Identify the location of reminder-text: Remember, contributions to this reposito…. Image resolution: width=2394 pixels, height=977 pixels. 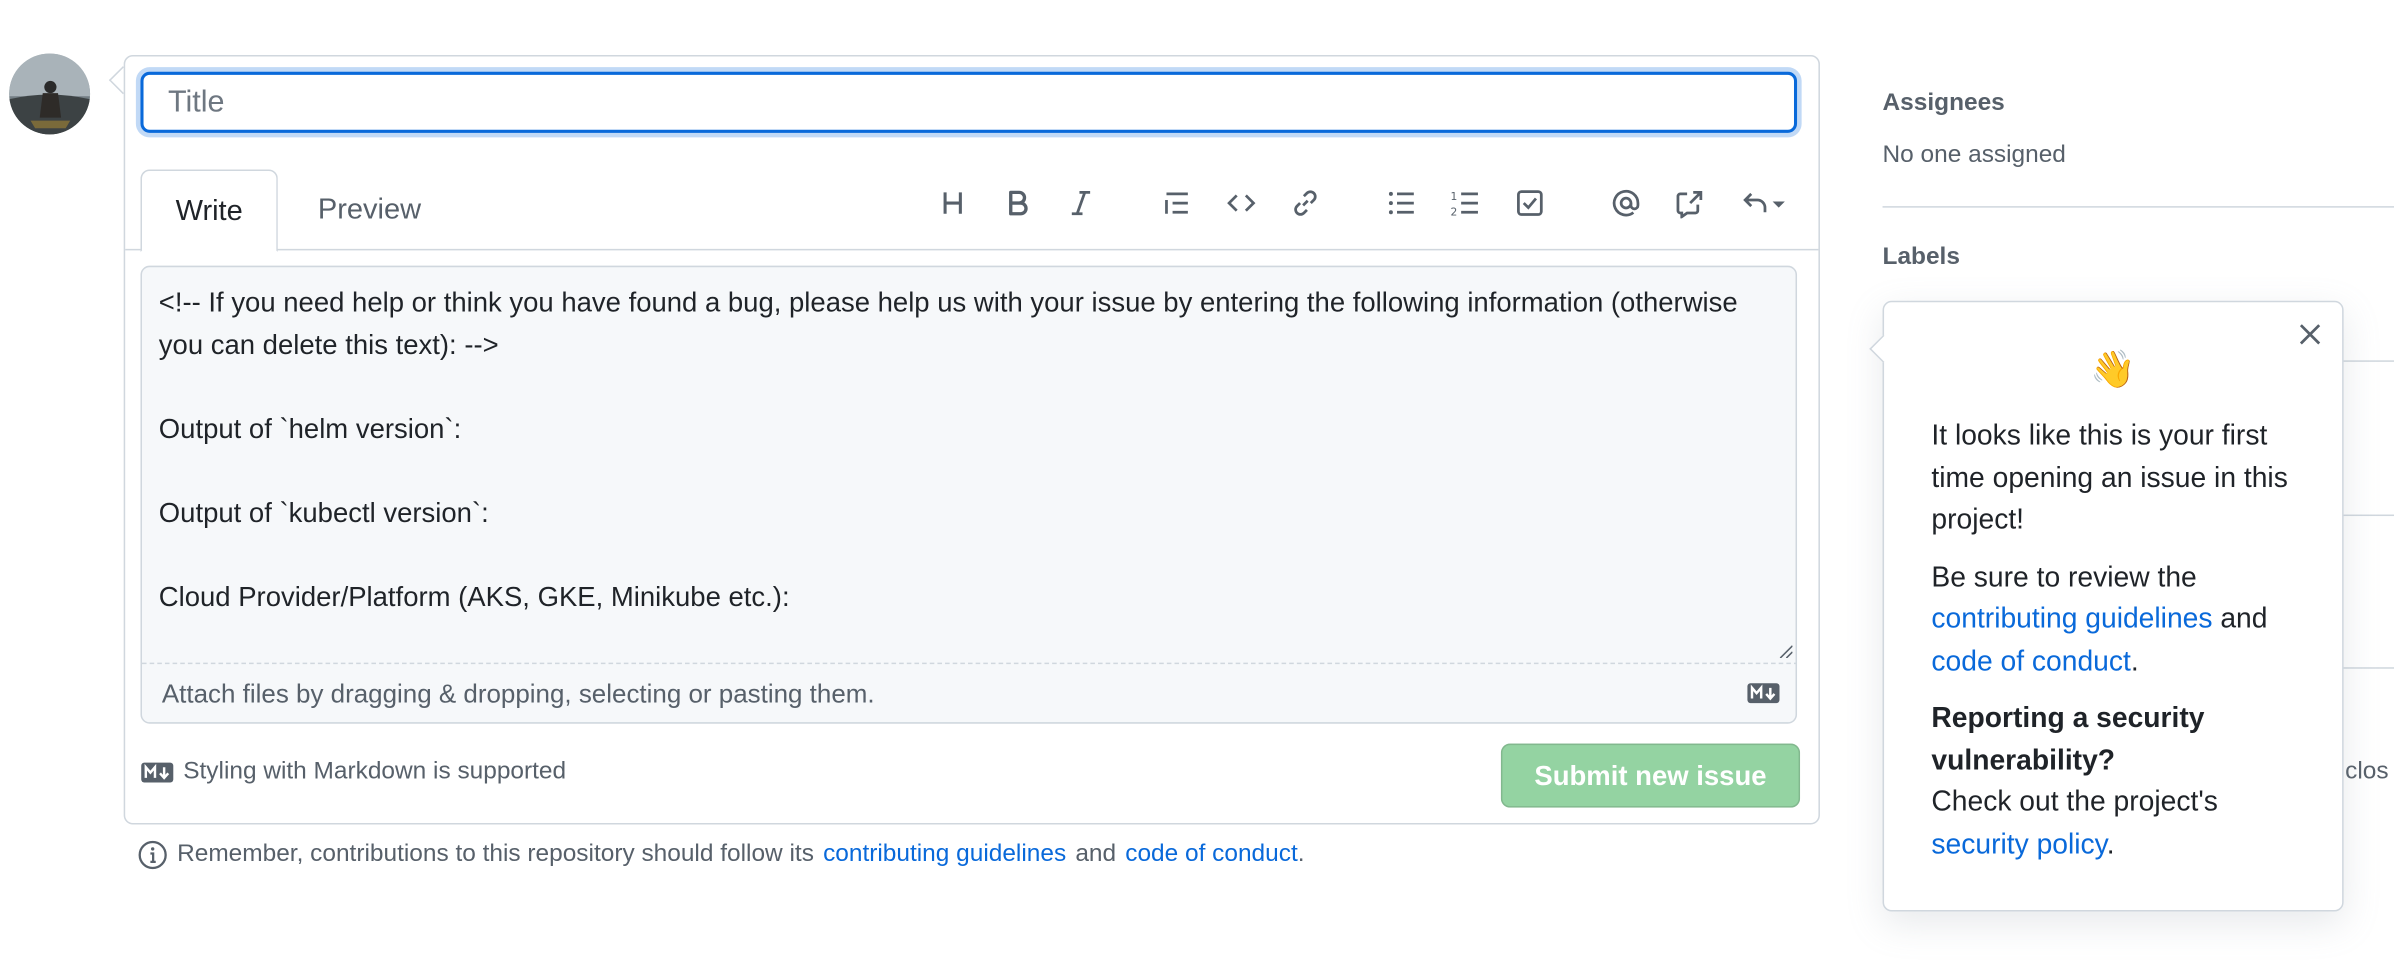
(495, 854).